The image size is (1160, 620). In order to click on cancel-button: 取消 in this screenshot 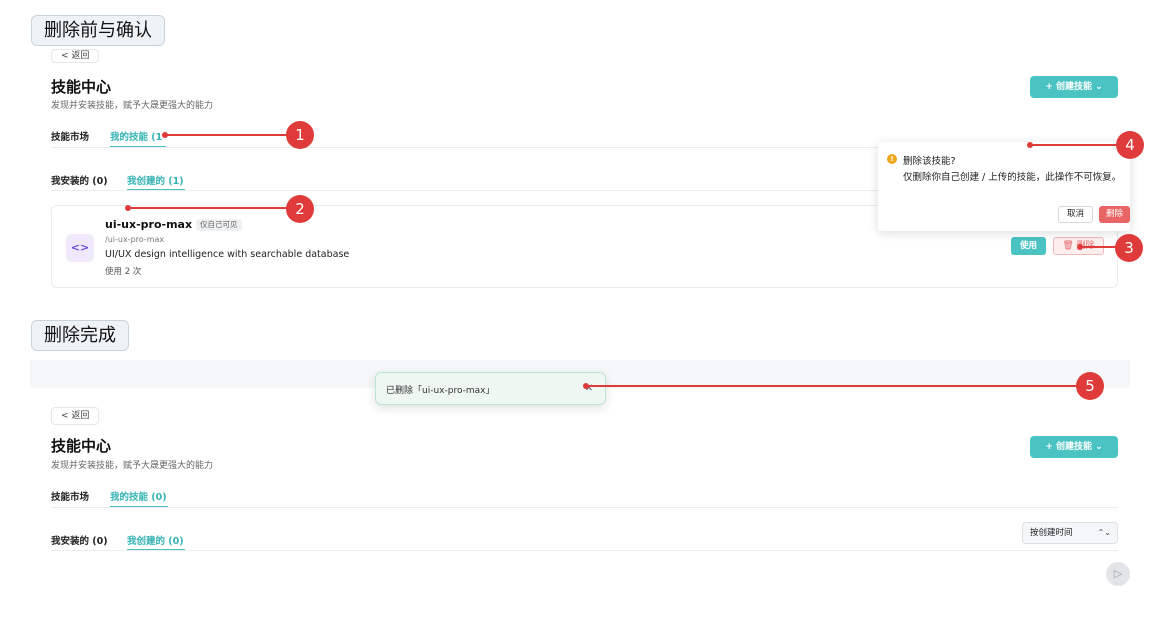, I will do `click(1075, 214)`.